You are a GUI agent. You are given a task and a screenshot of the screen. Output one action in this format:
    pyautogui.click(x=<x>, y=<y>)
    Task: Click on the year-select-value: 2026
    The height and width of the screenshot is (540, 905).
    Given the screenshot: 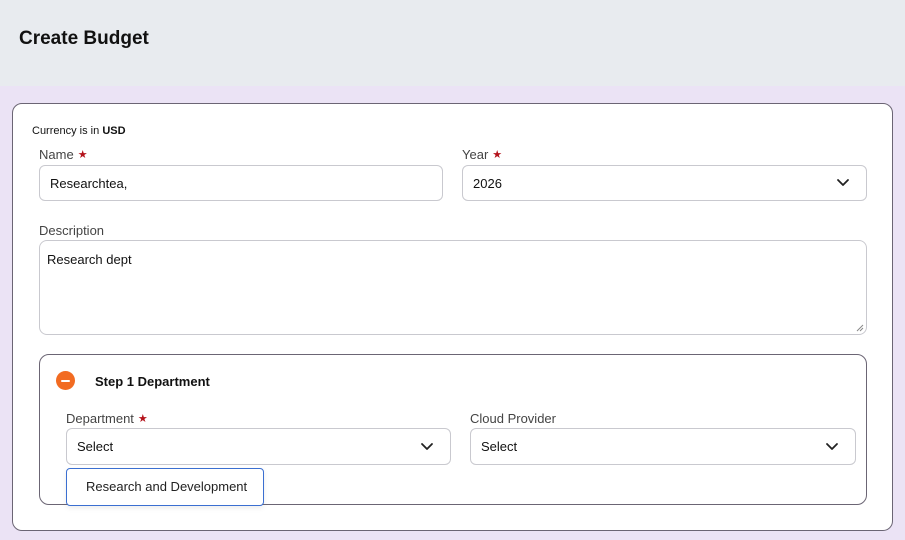 What is the action you would take?
    pyautogui.click(x=487, y=183)
    